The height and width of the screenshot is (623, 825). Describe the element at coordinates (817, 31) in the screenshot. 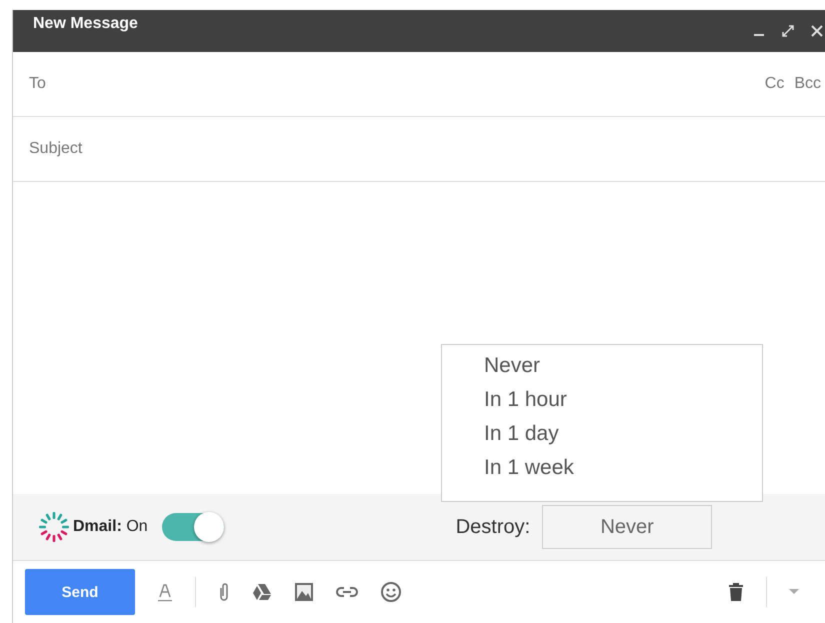

I see `close-icon` at that location.